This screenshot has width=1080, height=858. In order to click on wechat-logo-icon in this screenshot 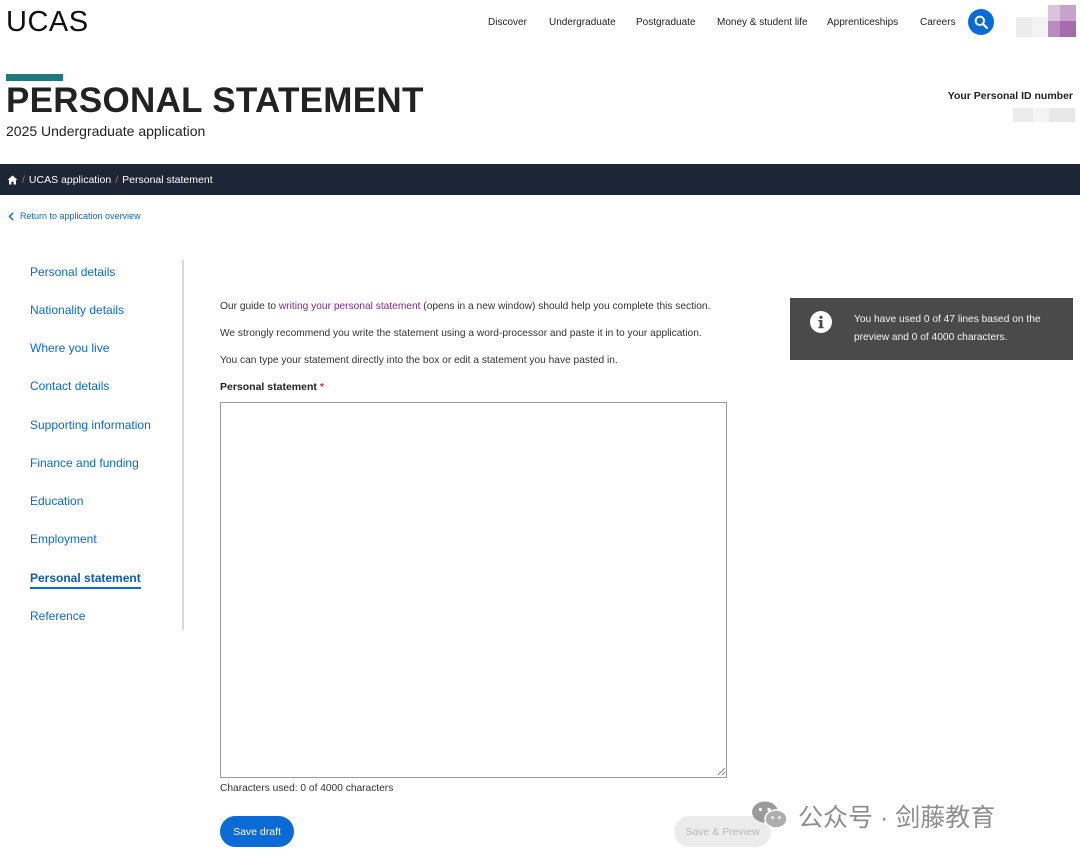, I will do `click(770, 815)`.